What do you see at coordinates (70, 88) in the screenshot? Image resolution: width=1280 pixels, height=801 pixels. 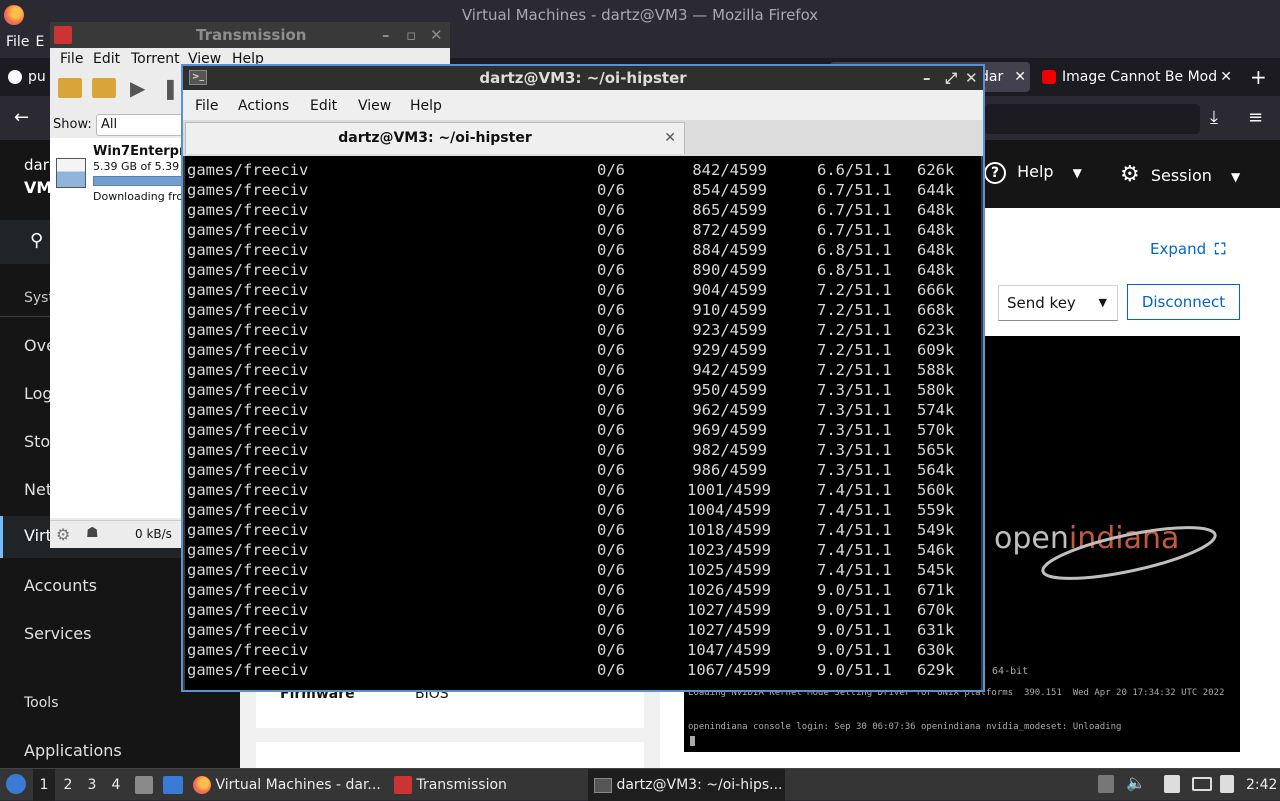 I see `open-folder-icon` at bounding box center [70, 88].